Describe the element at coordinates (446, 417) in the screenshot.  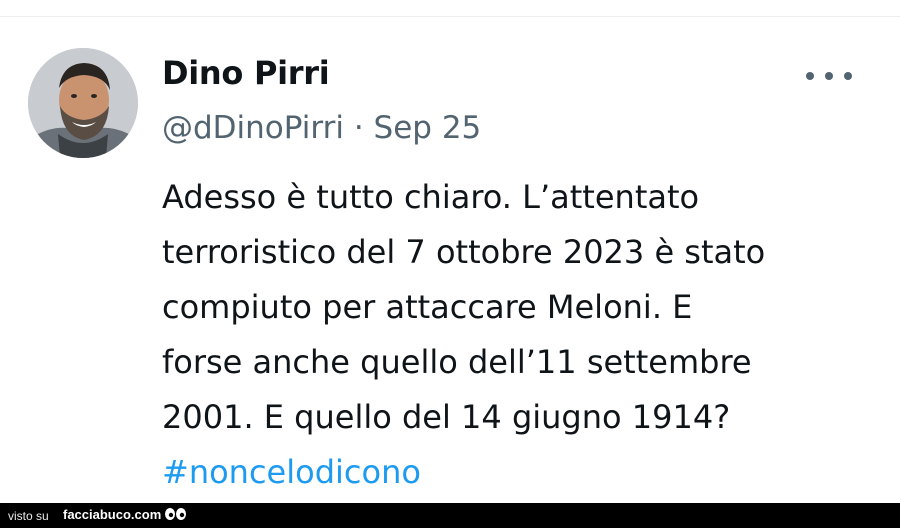
I see `tweet-text-line: 2001. E quello del 14 giugno 1914?` at that location.